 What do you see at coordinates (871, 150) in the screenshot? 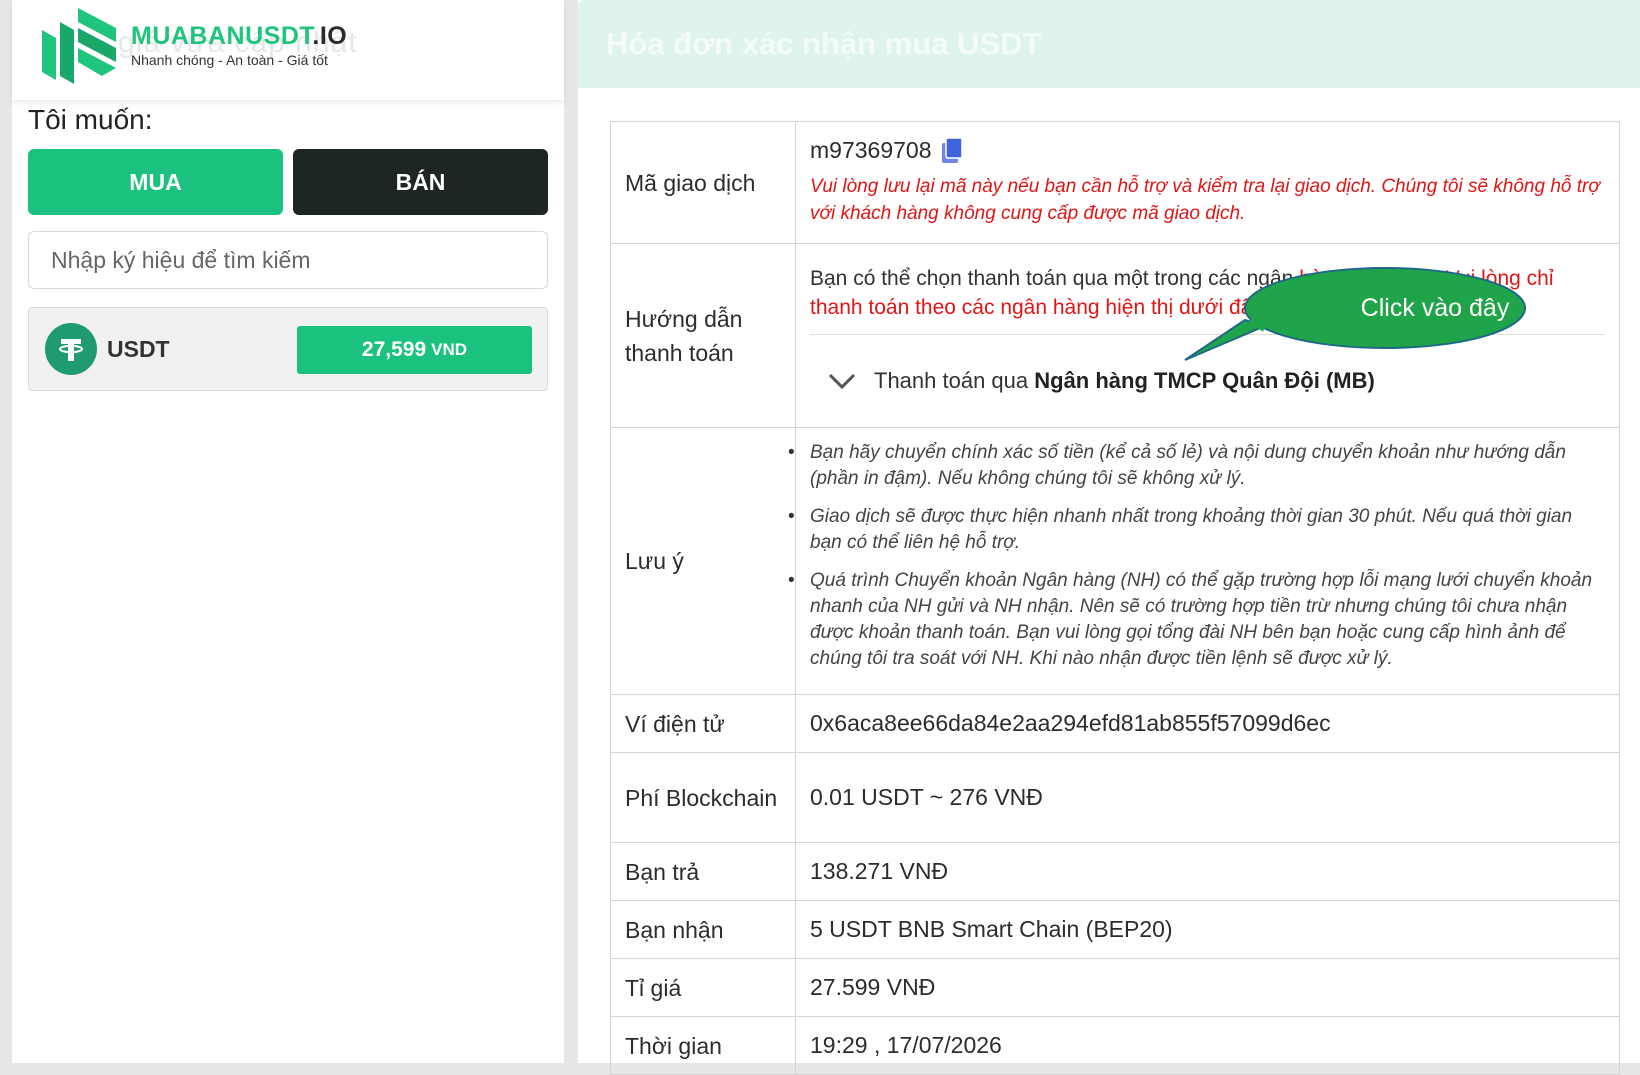
I see `tx-code: m97369708` at bounding box center [871, 150].